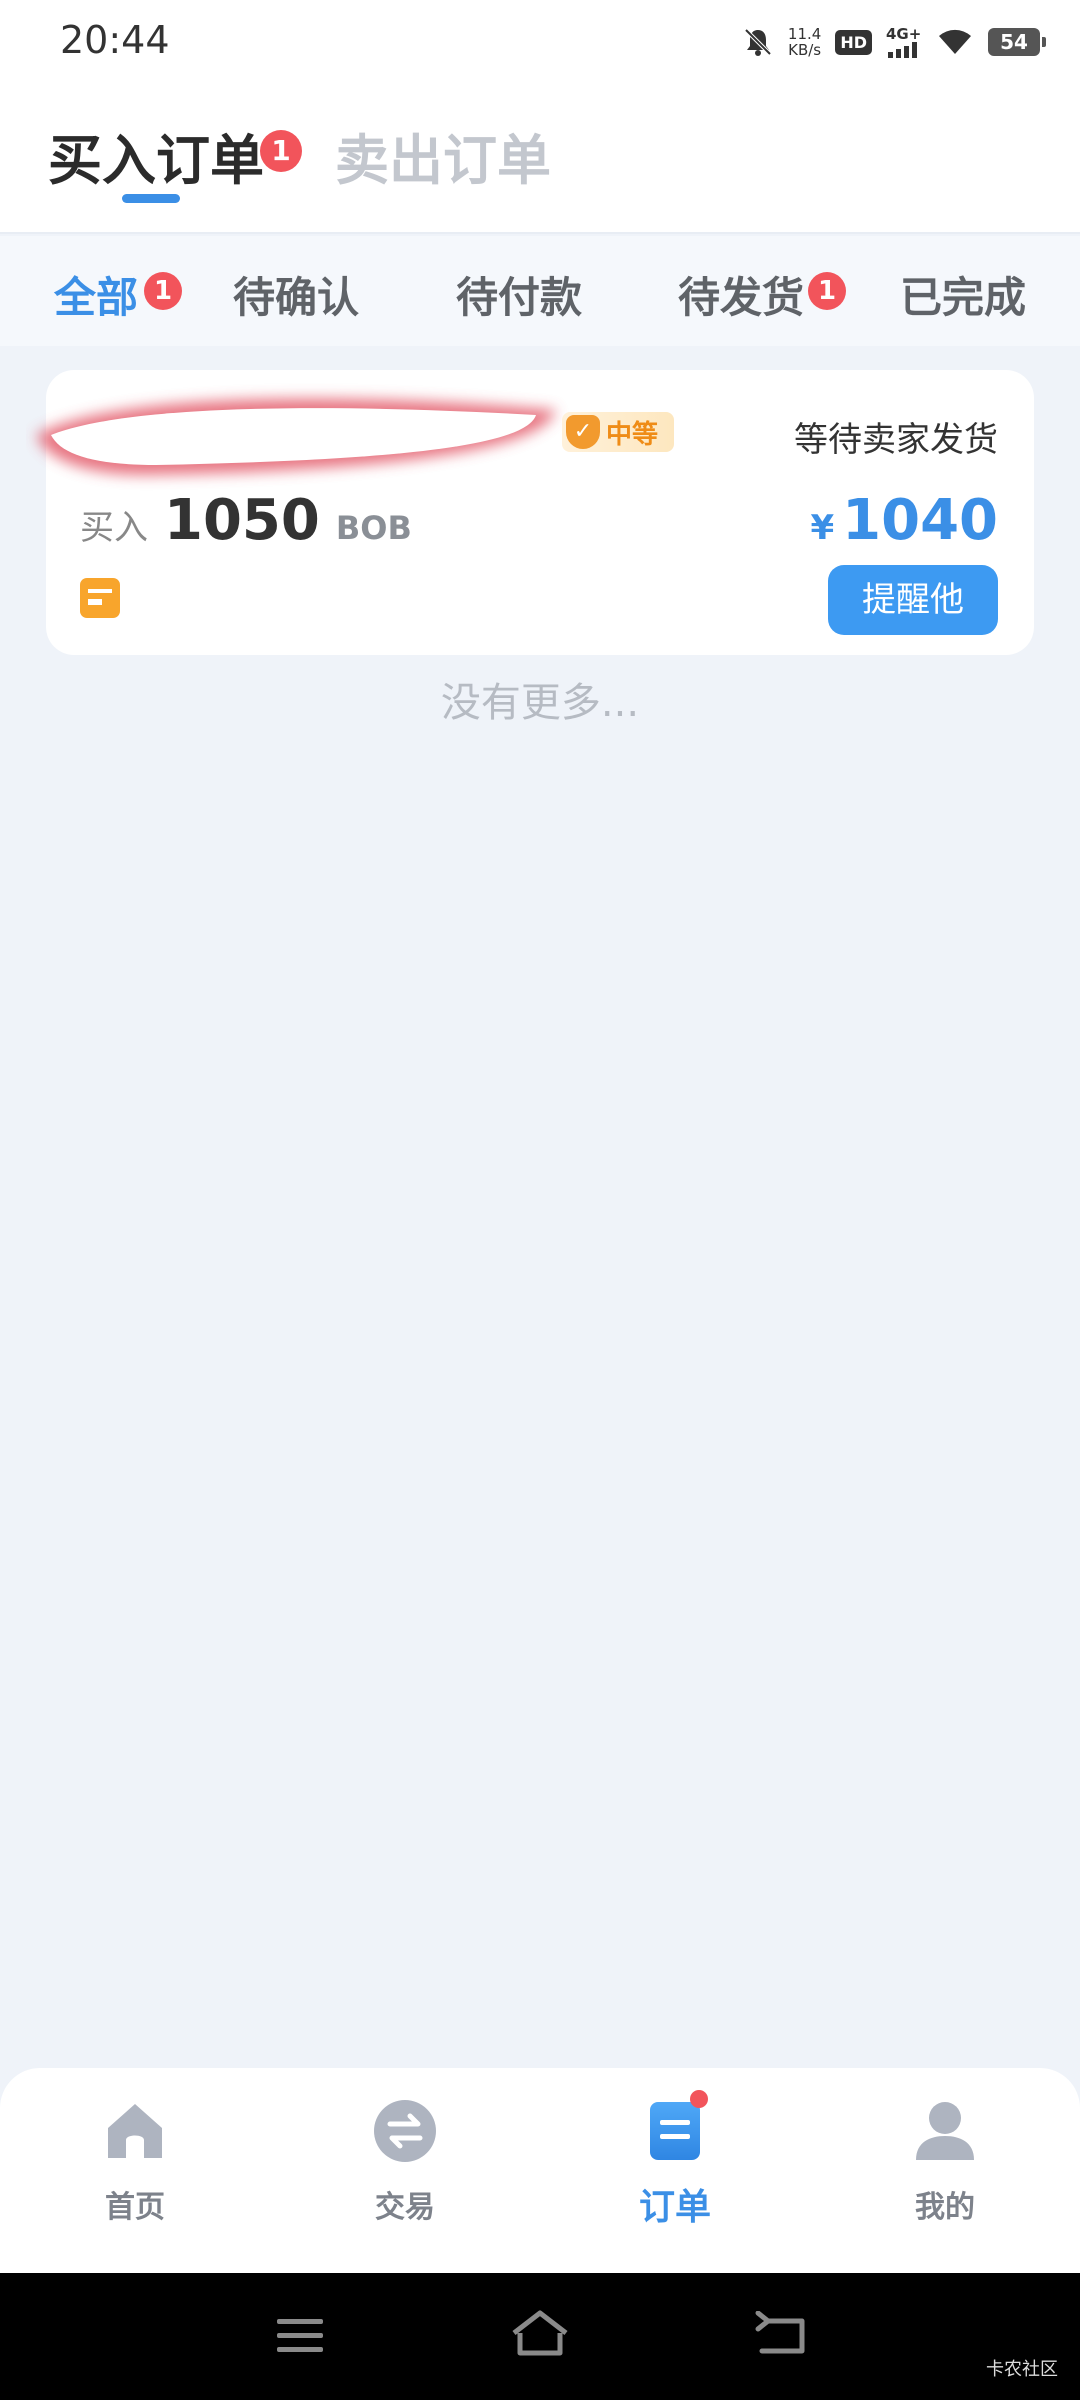 The width and height of the screenshot is (1080, 2400). I want to click on home-nav-icon, so click(540, 2334).